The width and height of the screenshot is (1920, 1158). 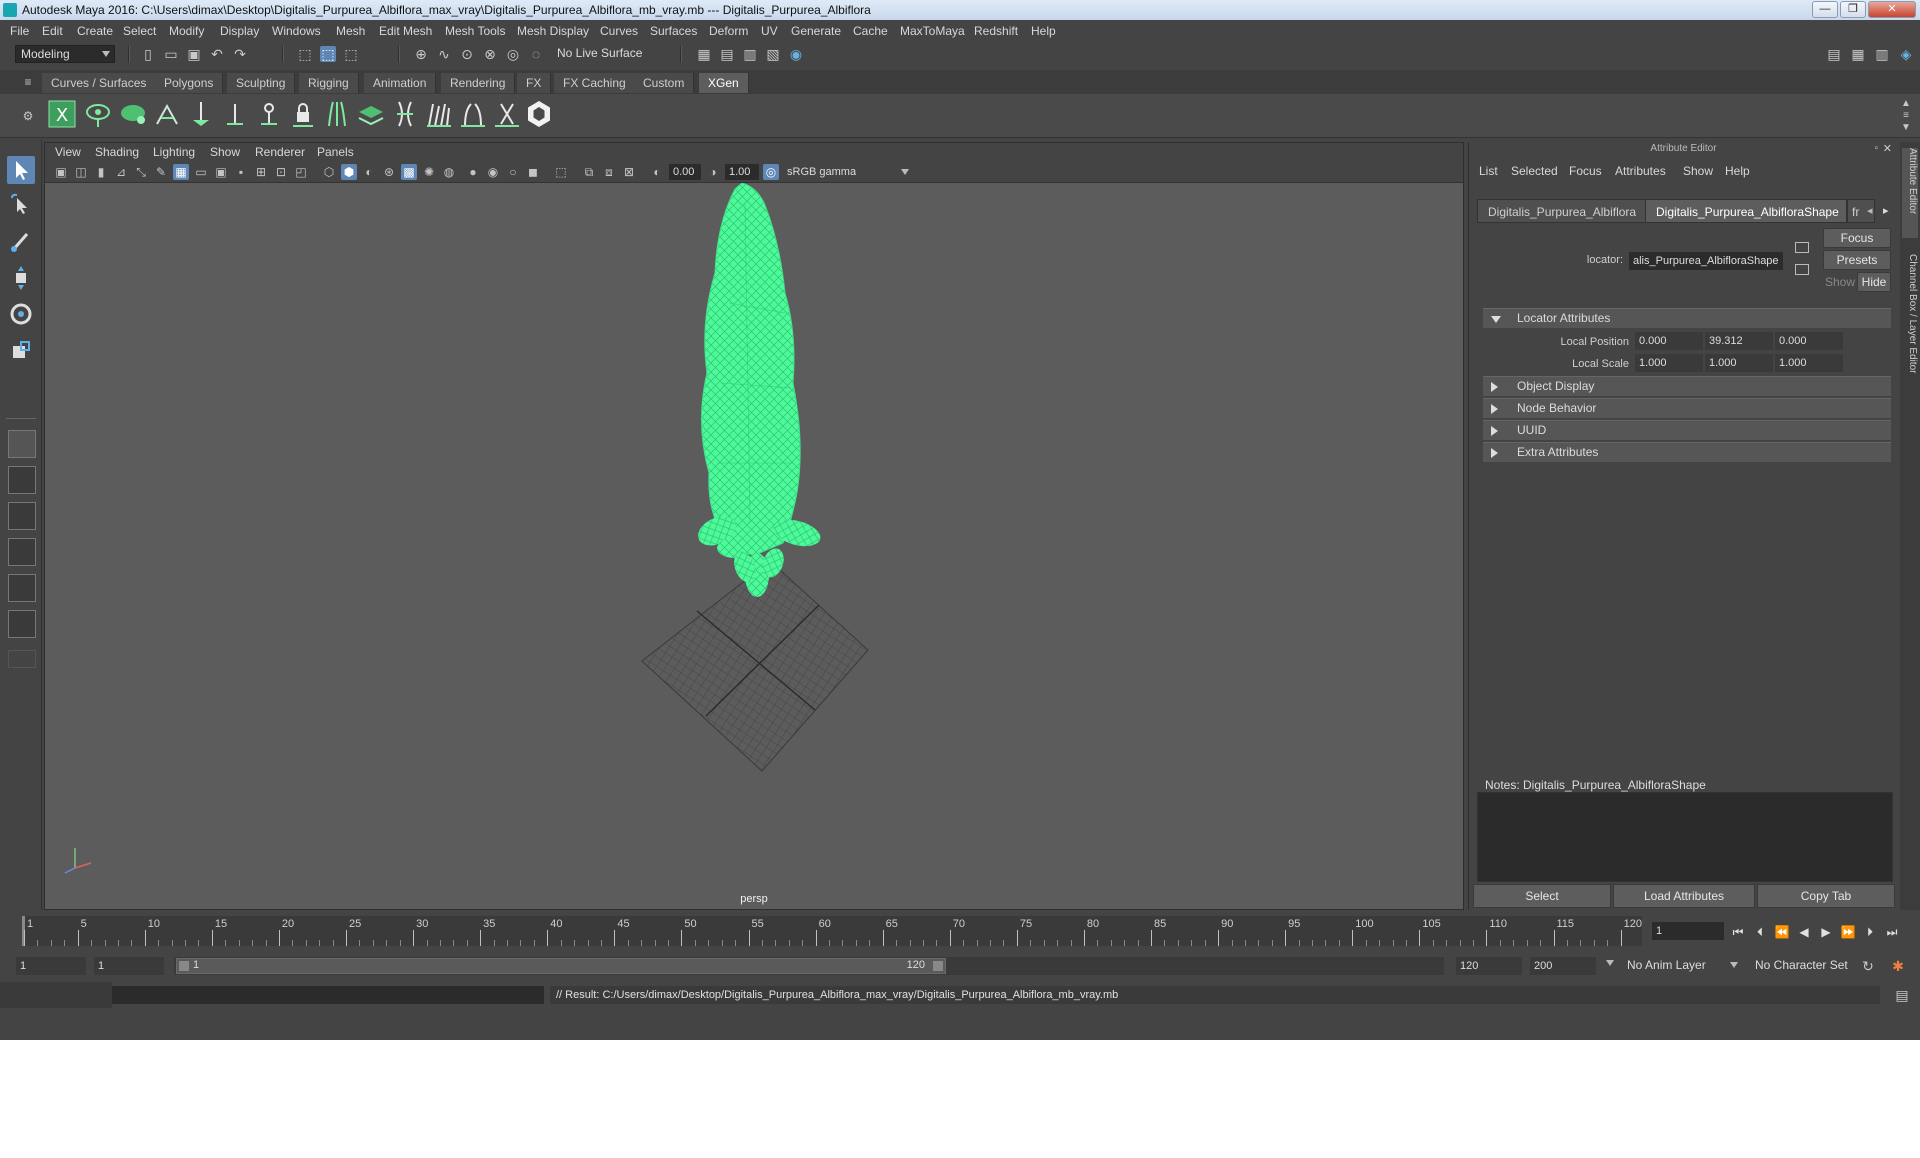 What do you see at coordinates (171, 54) in the screenshot?
I see `open-scene-icon: ▭` at bounding box center [171, 54].